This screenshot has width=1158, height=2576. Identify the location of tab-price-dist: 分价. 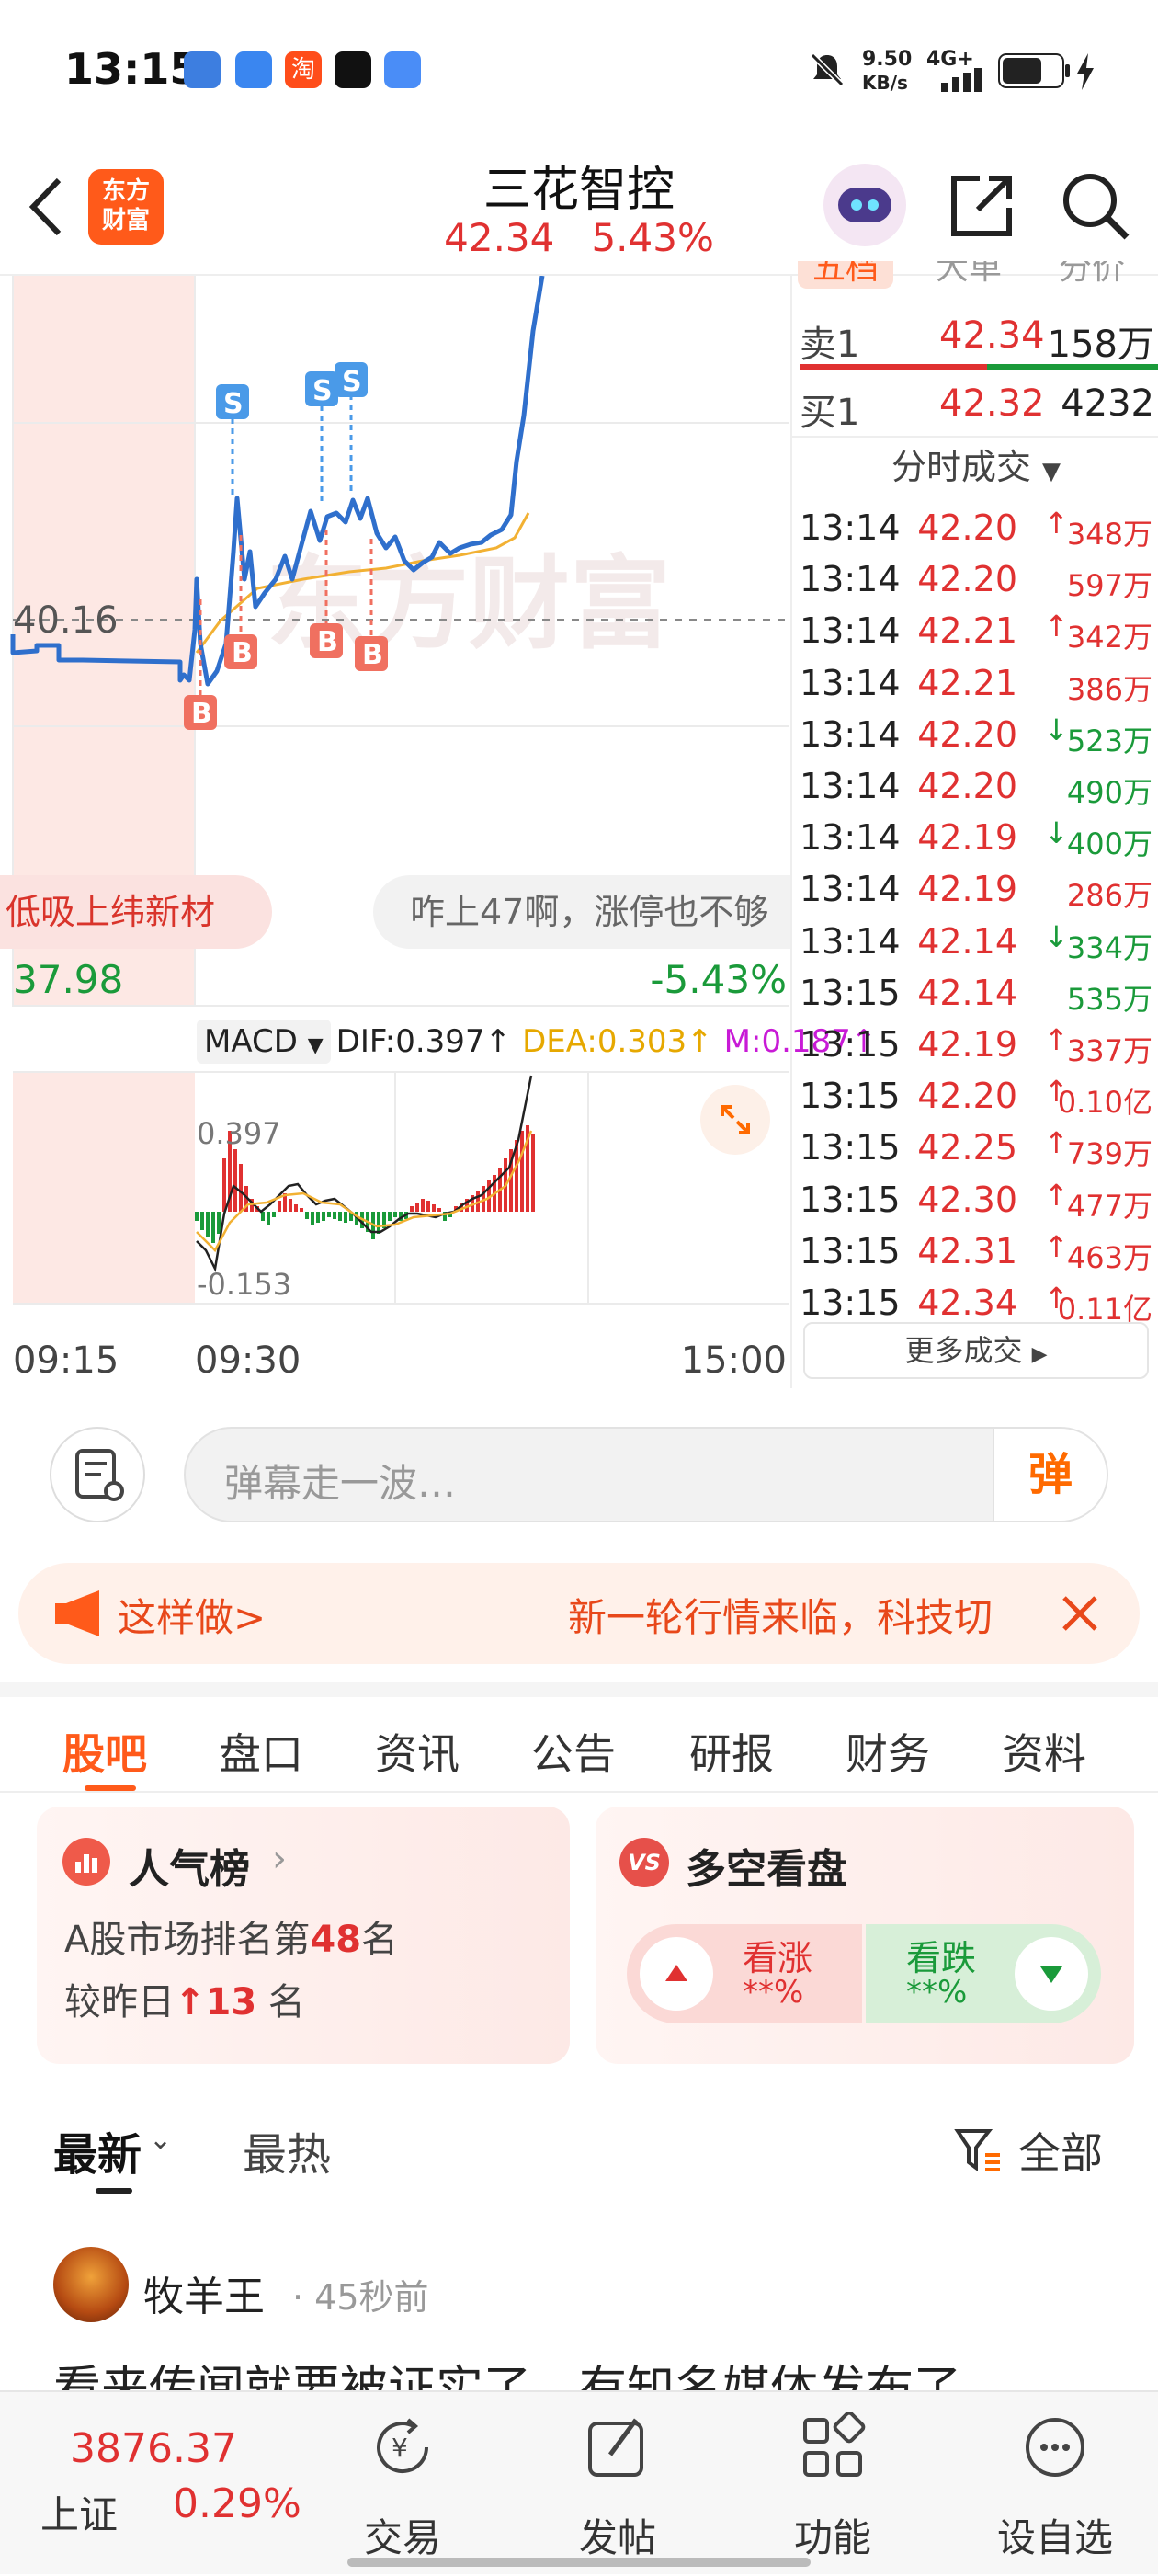
(1092, 275).